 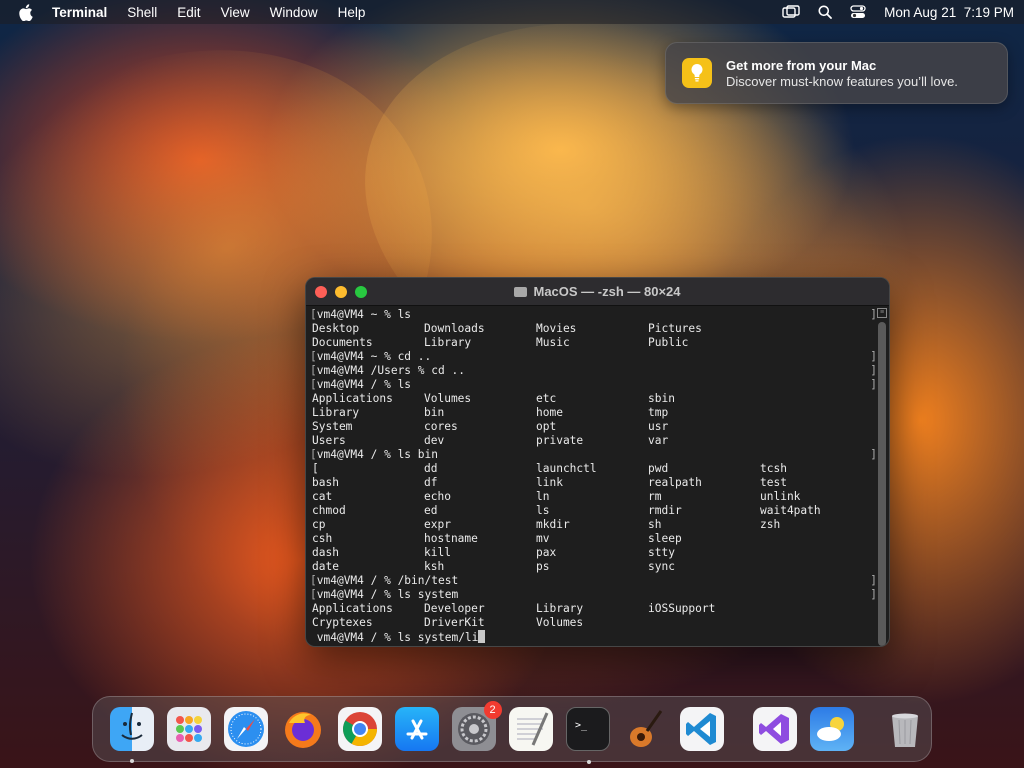 I want to click on terminal-scrollbar: ≡, so click(x=882, y=477).